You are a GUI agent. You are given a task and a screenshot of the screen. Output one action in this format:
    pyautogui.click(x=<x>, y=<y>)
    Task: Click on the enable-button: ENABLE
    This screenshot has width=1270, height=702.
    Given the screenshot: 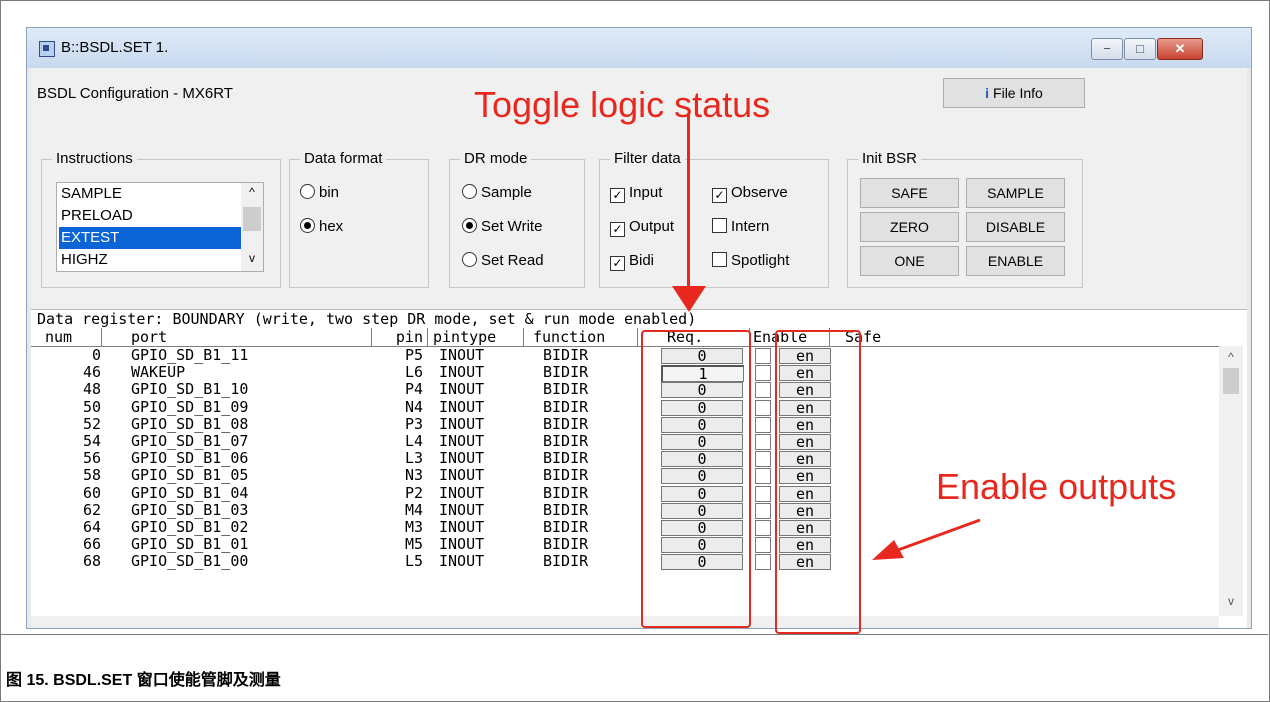 What is the action you would take?
    pyautogui.click(x=1015, y=261)
    